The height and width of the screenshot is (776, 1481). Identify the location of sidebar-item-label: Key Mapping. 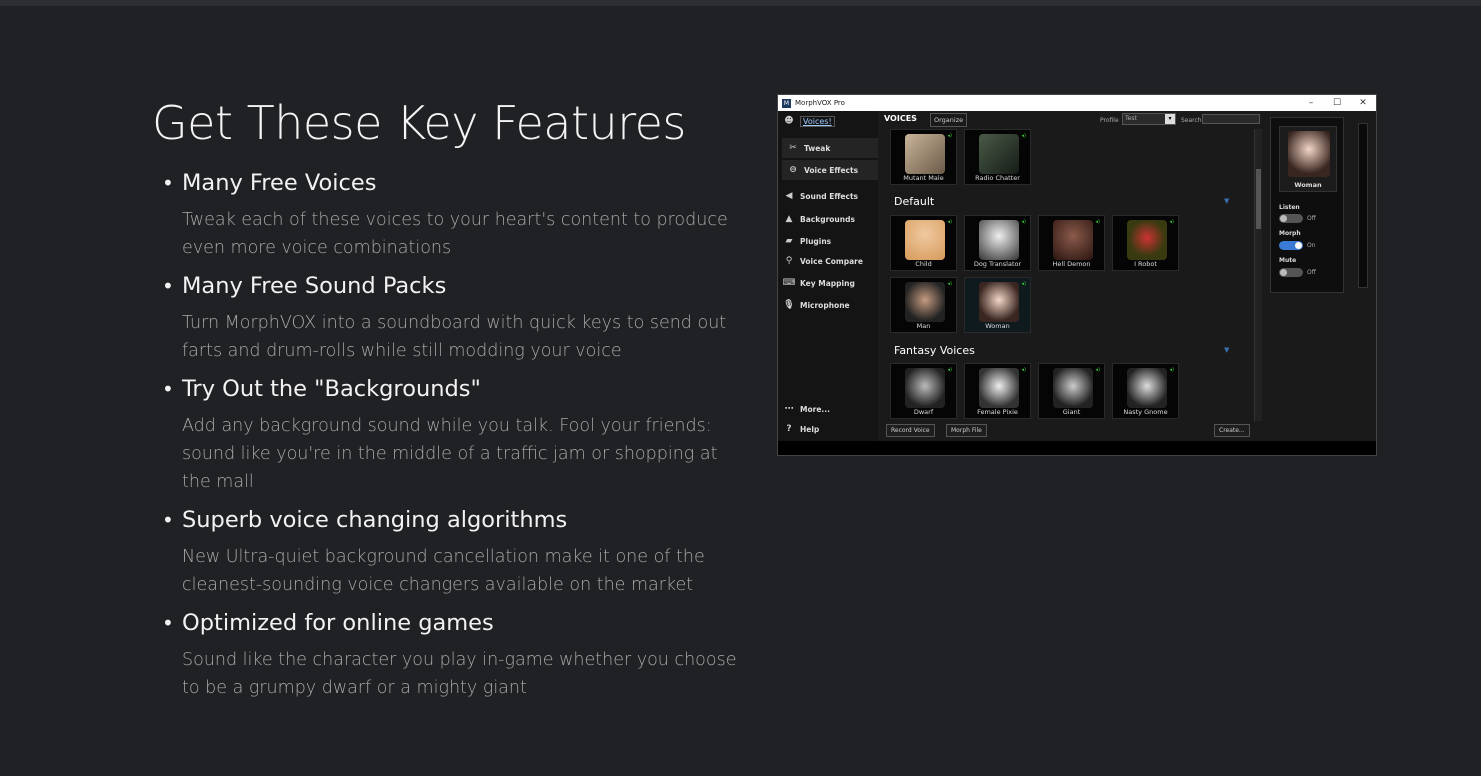
(827, 283).